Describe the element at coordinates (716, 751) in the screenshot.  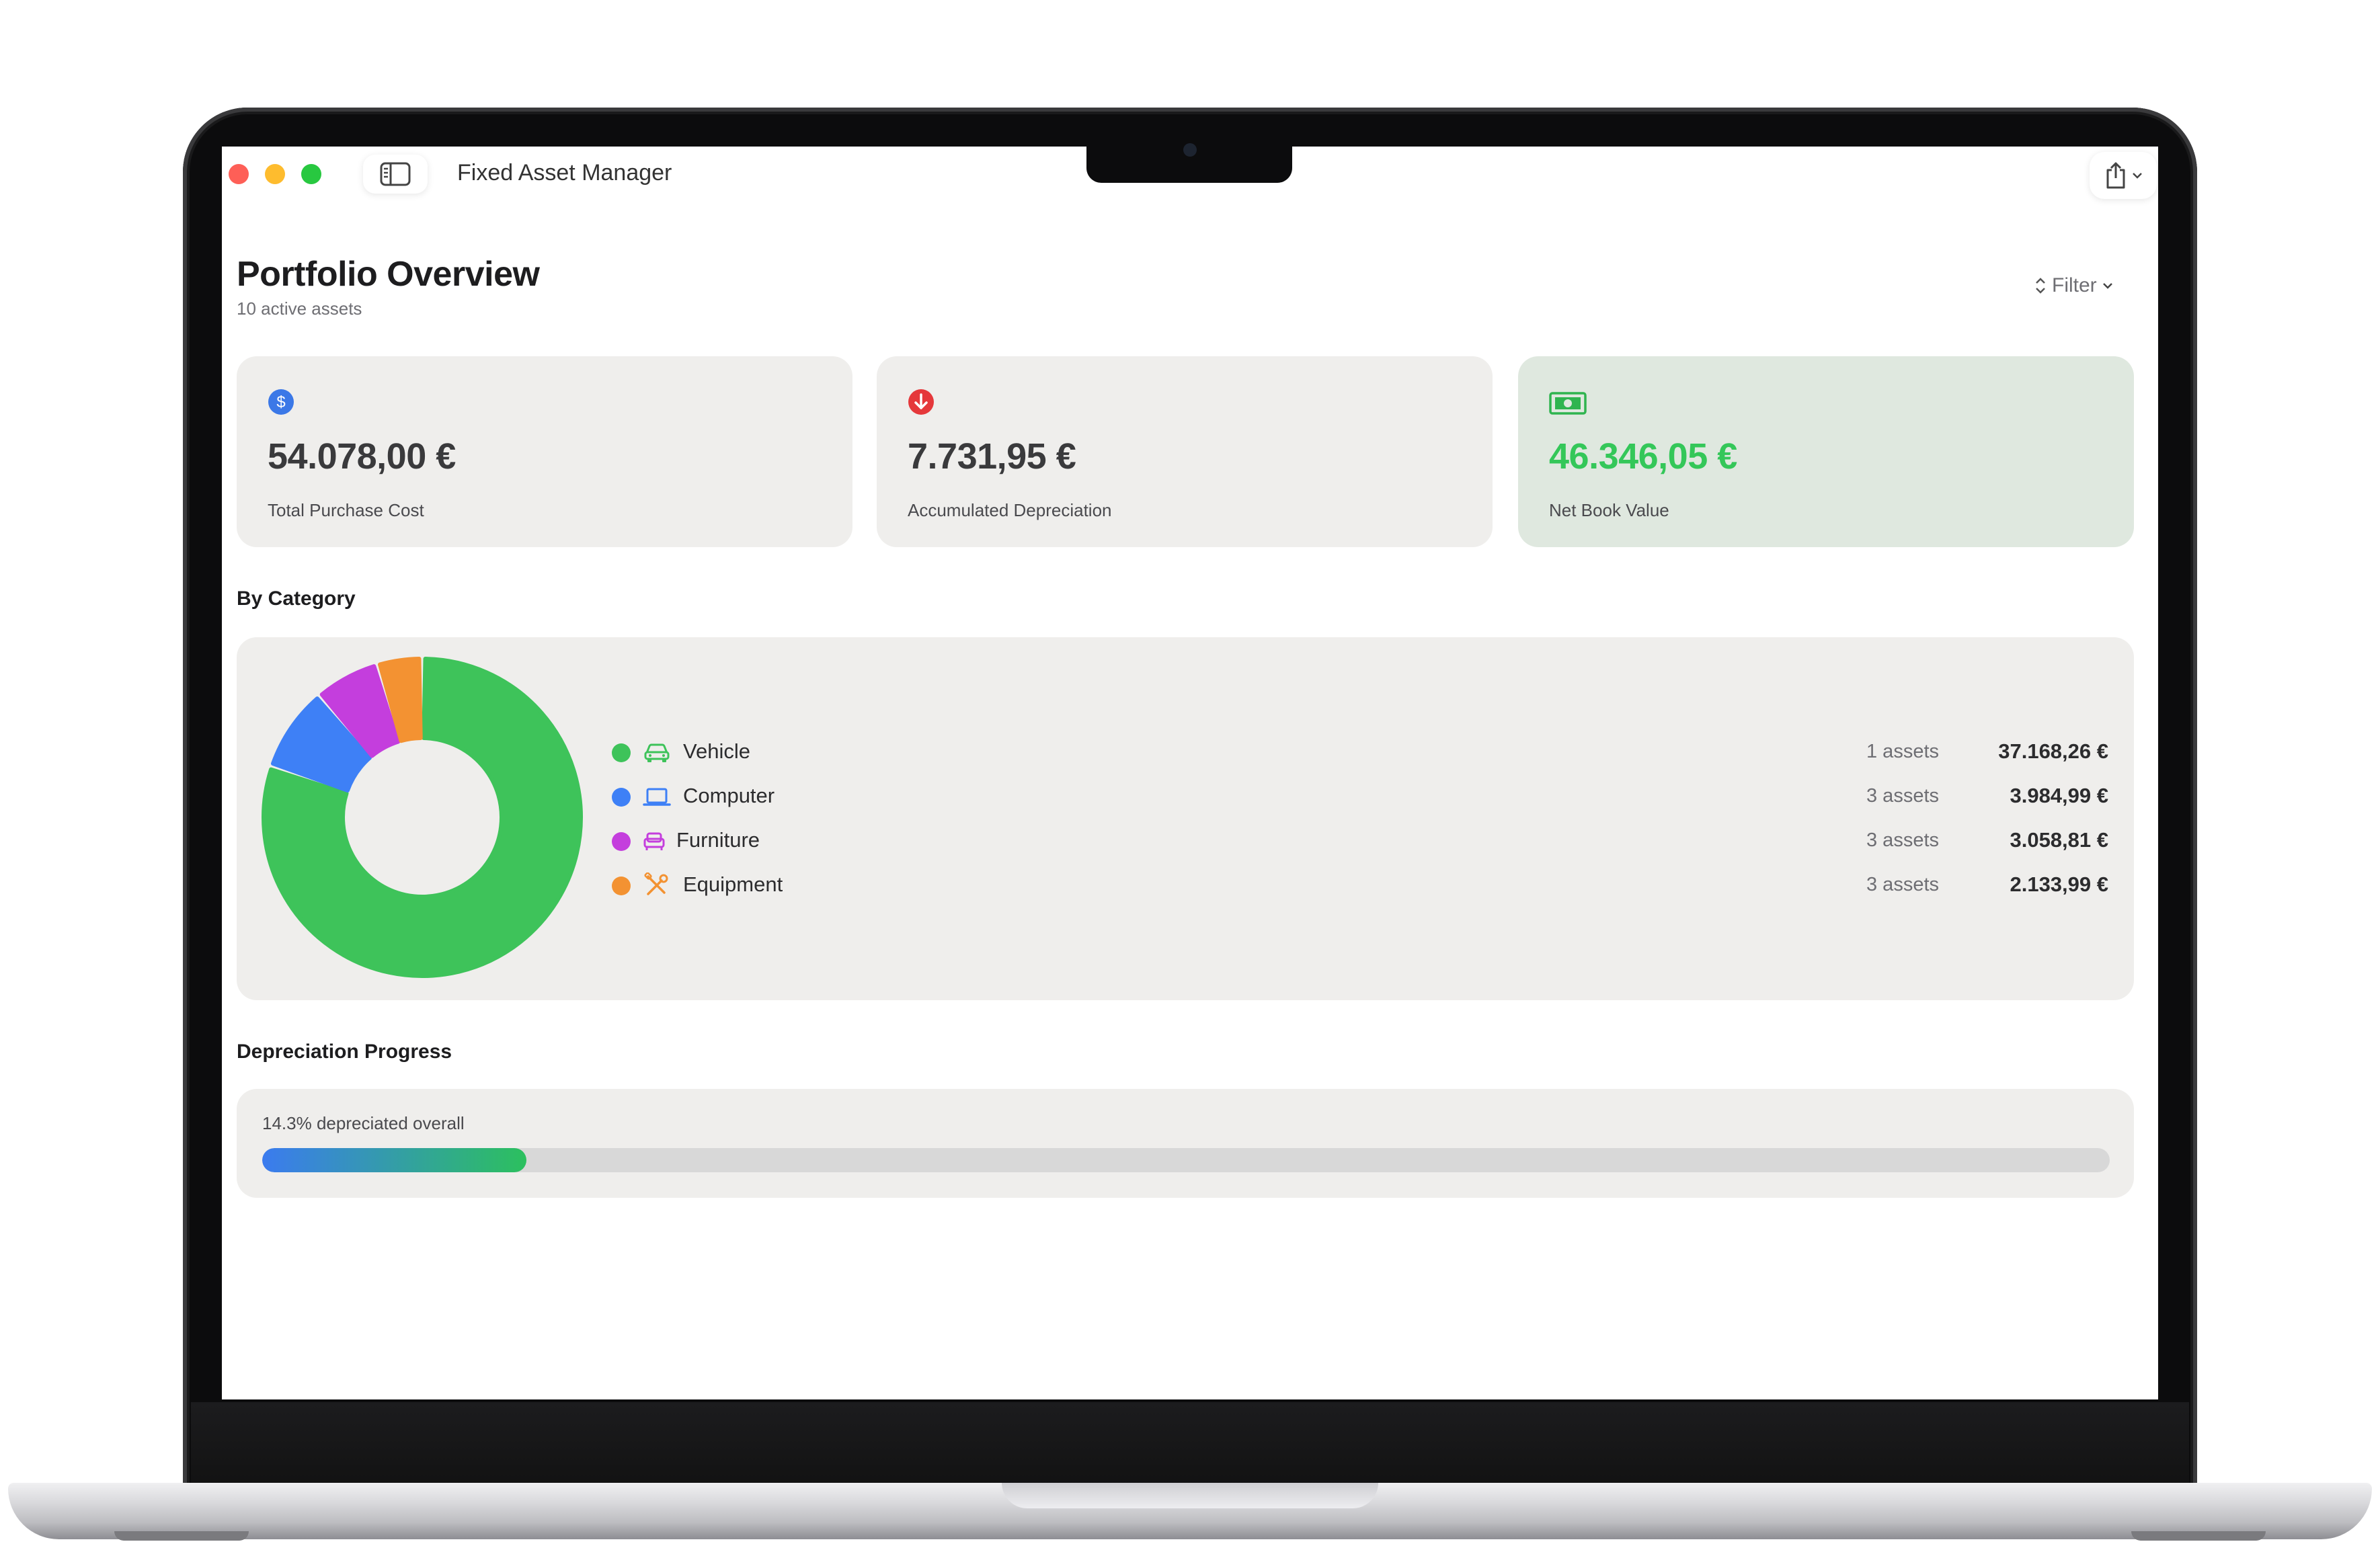
I see `vehicle-name: Vehicle` at that location.